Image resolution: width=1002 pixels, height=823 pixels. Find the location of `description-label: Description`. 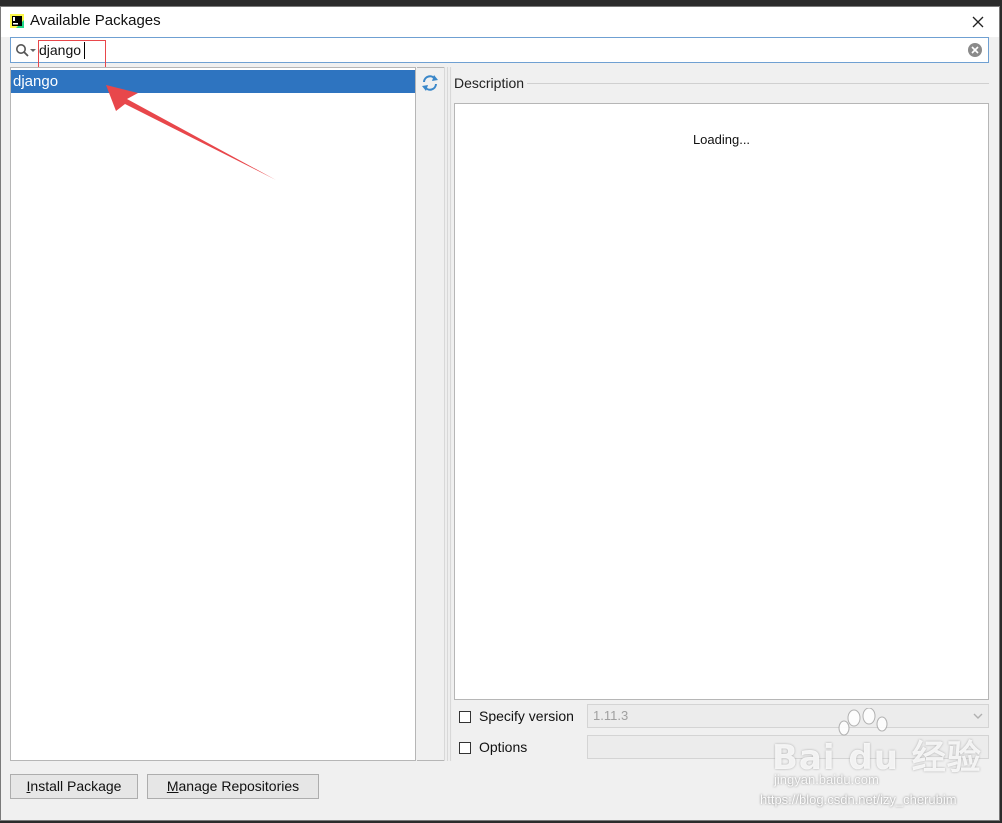

description-label: Description is located at coordinates (489, 83).